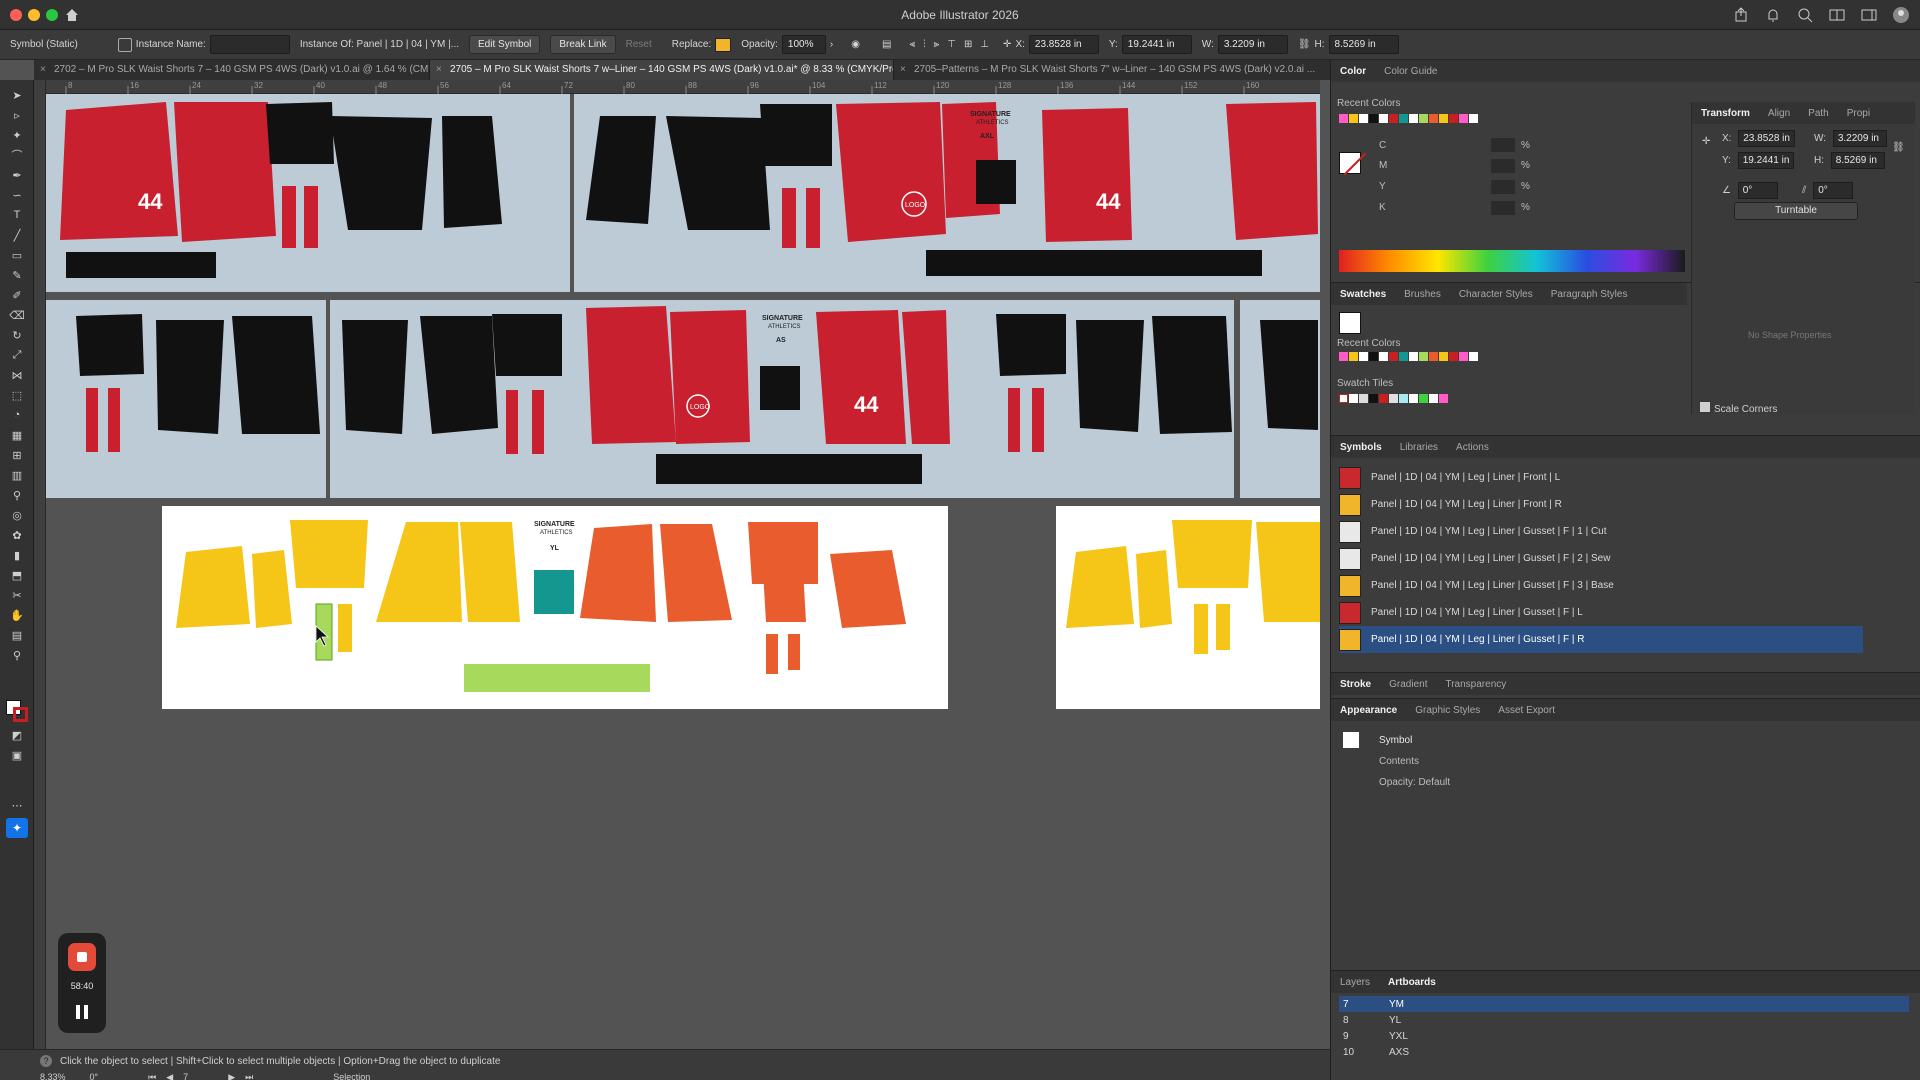 The image size is (1920, 1080). I want to click on arrange-documents-icon, so click(1837, 15).